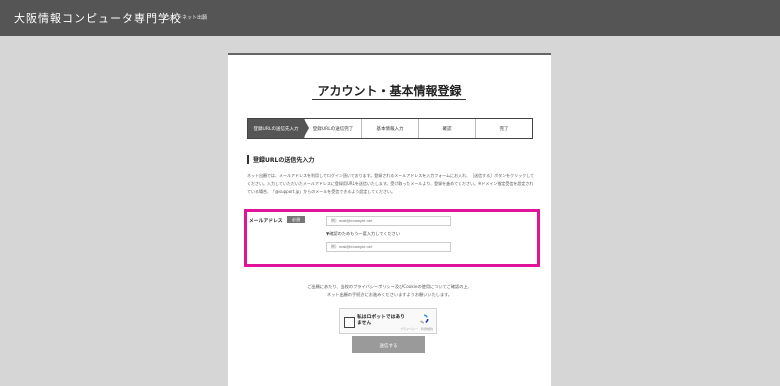 The width and height of the screenshot is (780, 386). Describe the element at coordinates (349, 322) in the screenshot. I see `recaptcha-checkbox` at that location.